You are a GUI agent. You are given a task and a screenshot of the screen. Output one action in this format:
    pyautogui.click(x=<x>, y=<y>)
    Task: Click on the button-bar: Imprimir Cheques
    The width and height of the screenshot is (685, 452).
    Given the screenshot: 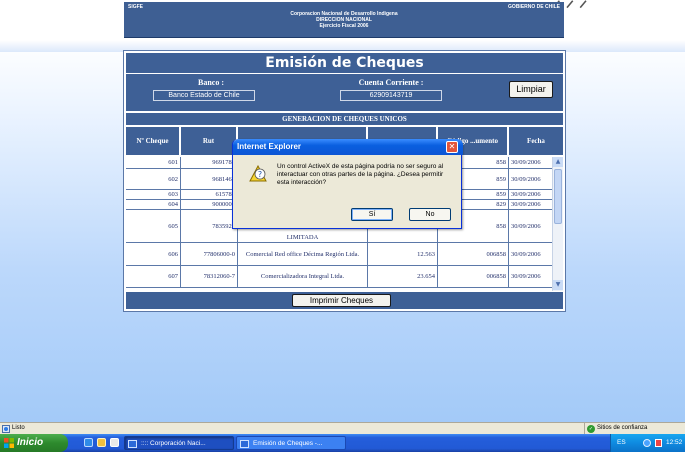 What is the action you would take?
    pyautogui.click(x=344, y=300)
    